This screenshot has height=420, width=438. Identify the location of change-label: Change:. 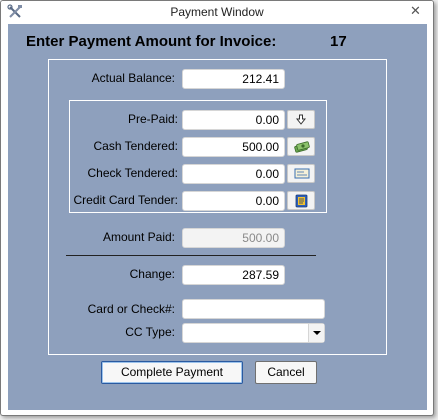
(152, 274).